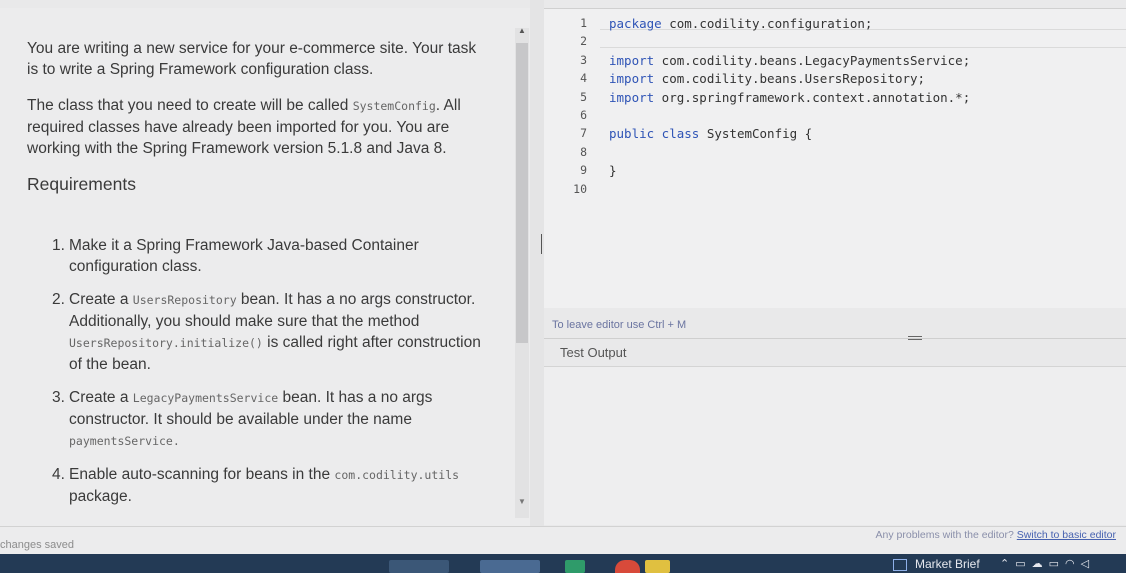  Describe the element at coordinates (397, 475) in the screenshot. I see `requirement-code: com.codility.utils` at that location.